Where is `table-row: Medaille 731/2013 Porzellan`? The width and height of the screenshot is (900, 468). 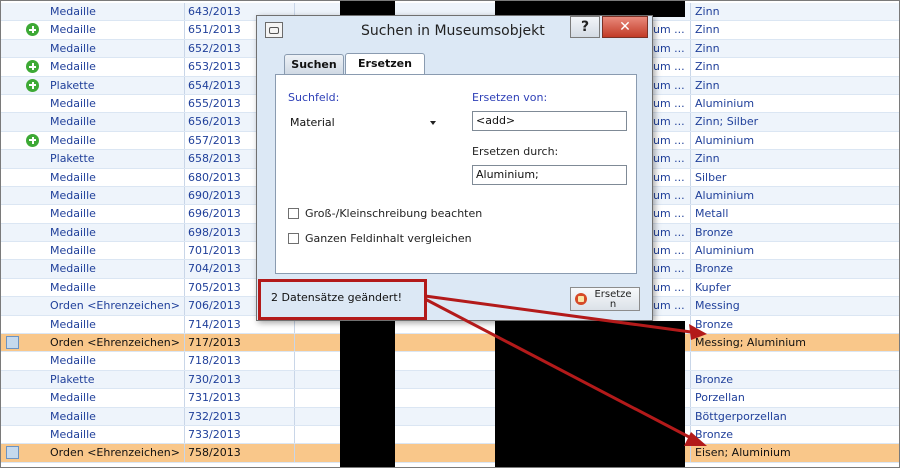 table-row: Medaille 731/2013 Porzellan is located at coordinates (450, 398).